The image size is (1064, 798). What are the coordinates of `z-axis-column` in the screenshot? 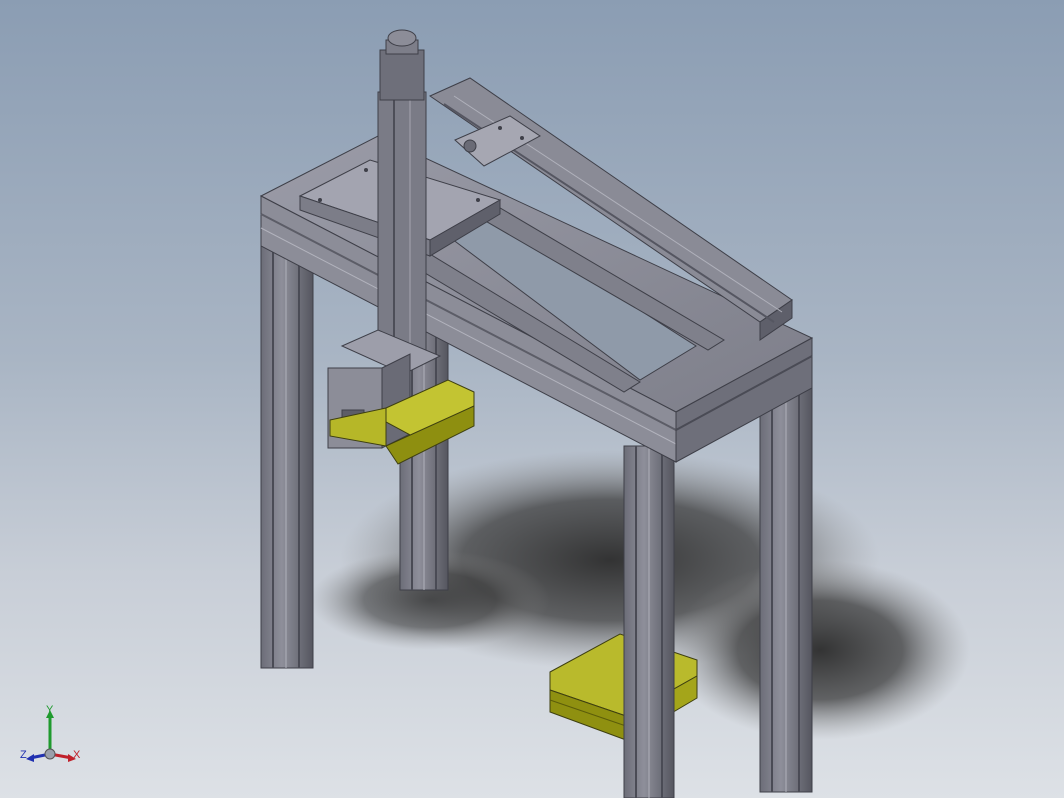 It's located at (402, 196).